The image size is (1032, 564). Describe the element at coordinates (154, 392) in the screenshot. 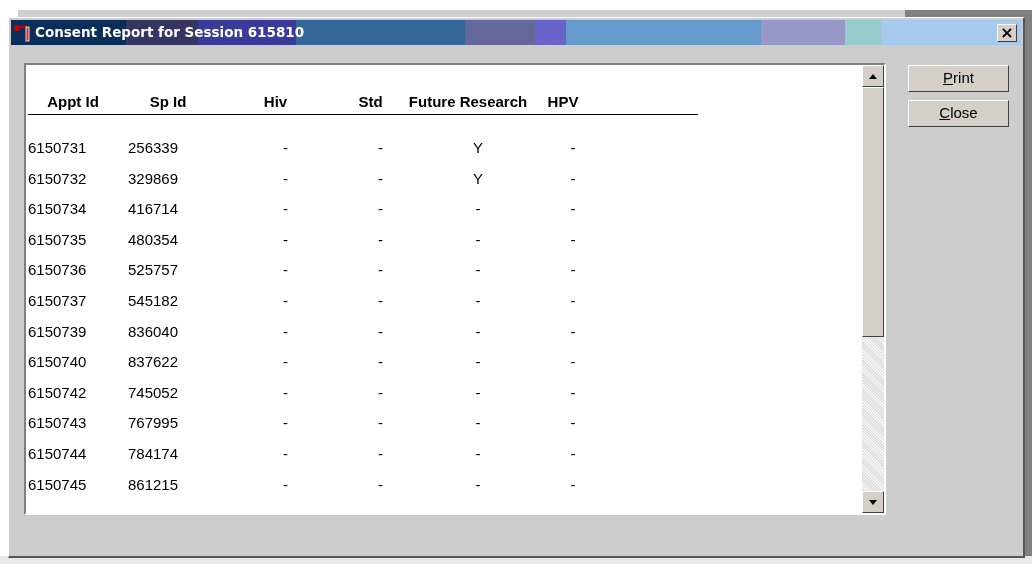

I see `table-cell-text: 745052` at that location.